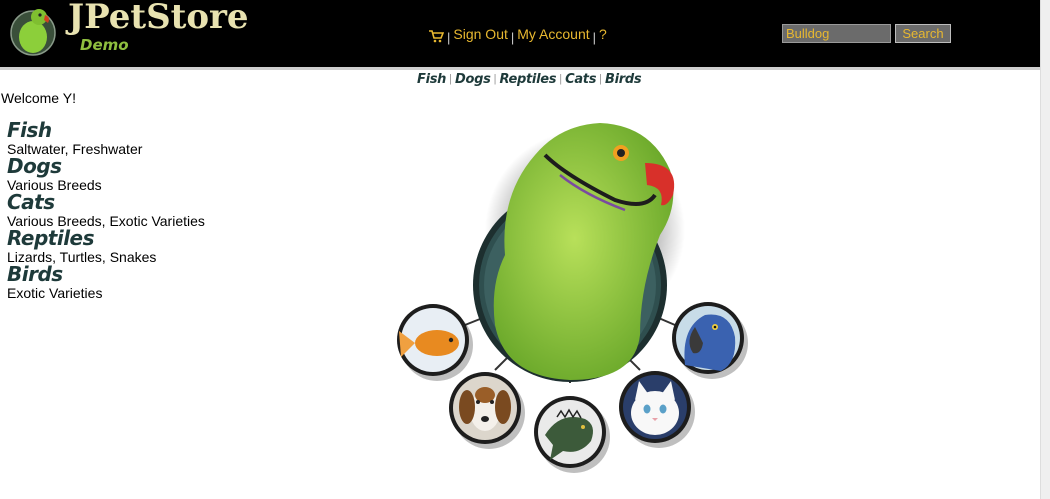 The width and height of the screenshot is (1050, 499). Describe the element at coordinates (572, 434) in the screenshot. I see `iguana-image` at that location.